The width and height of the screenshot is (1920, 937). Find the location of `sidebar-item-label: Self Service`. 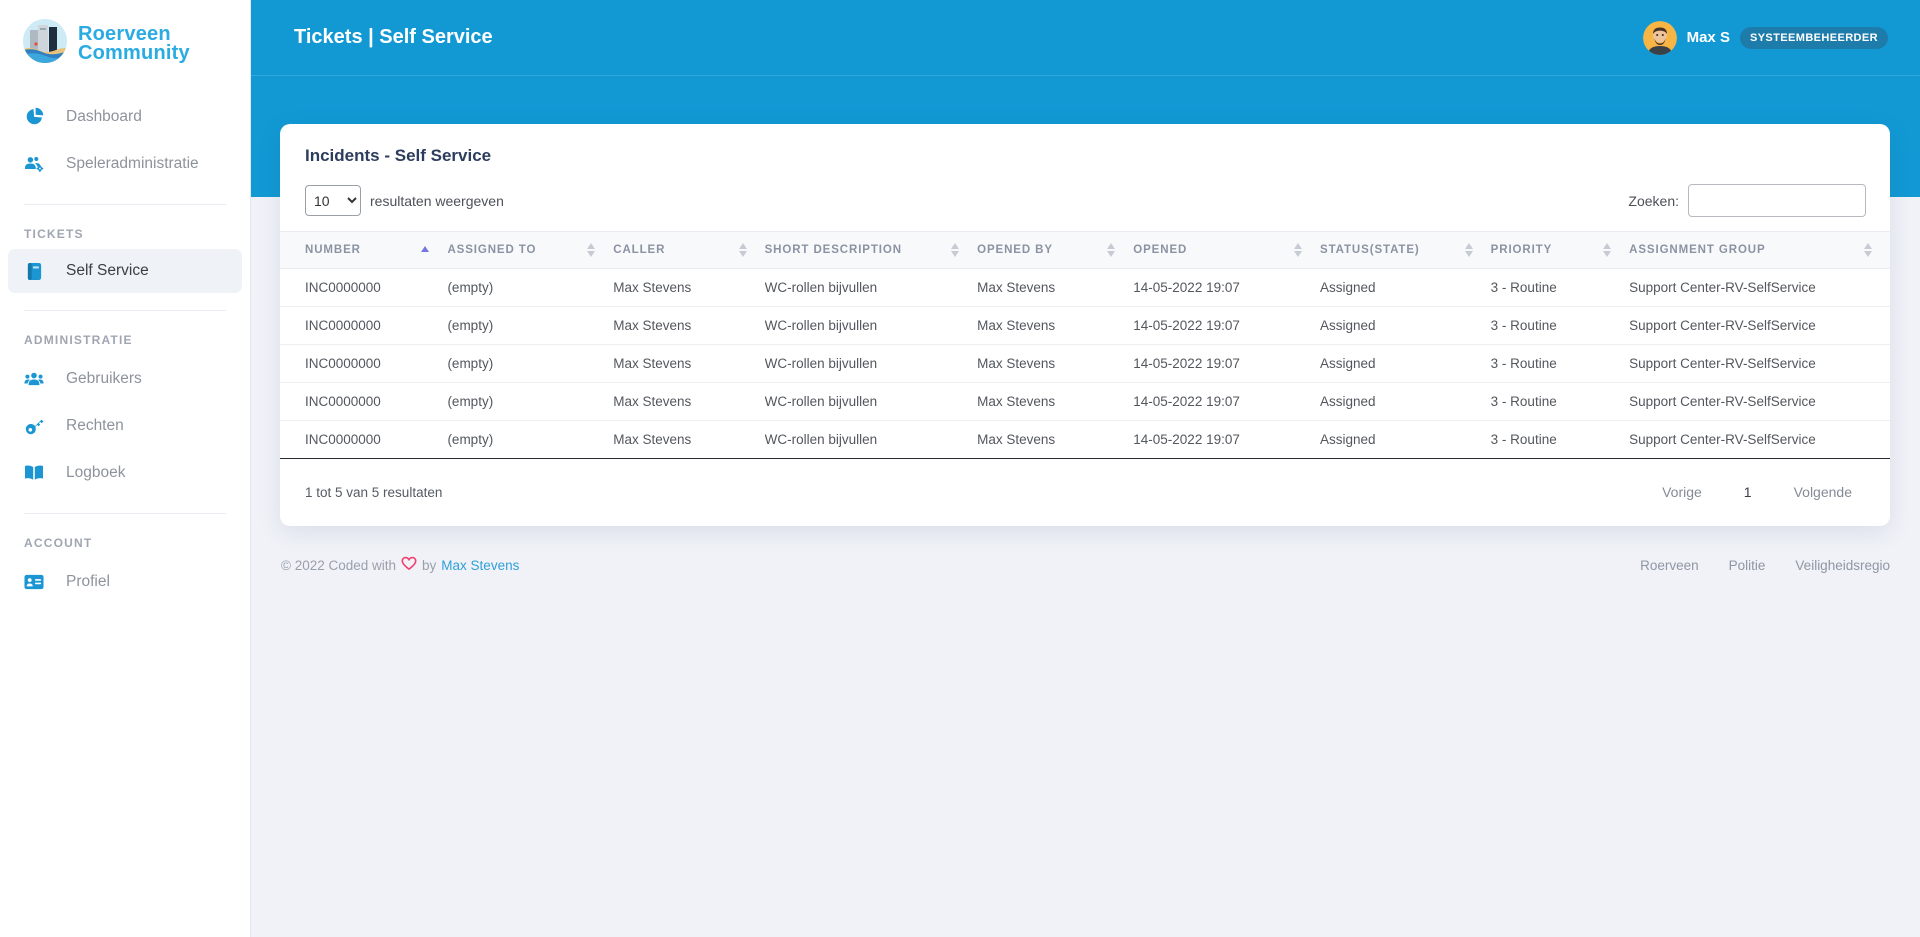

sidebar-item-label: Self Service is located at coordinates (107, 270).